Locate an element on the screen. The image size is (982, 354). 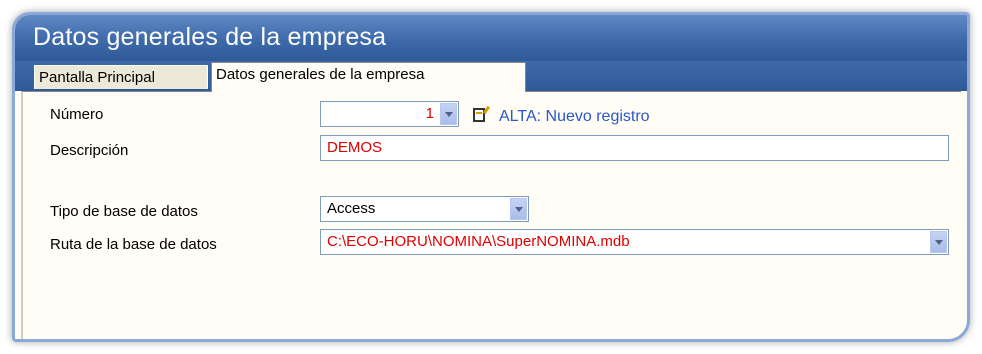
window-title: Datos generales de la empresa is located at coordinates (210, 37).